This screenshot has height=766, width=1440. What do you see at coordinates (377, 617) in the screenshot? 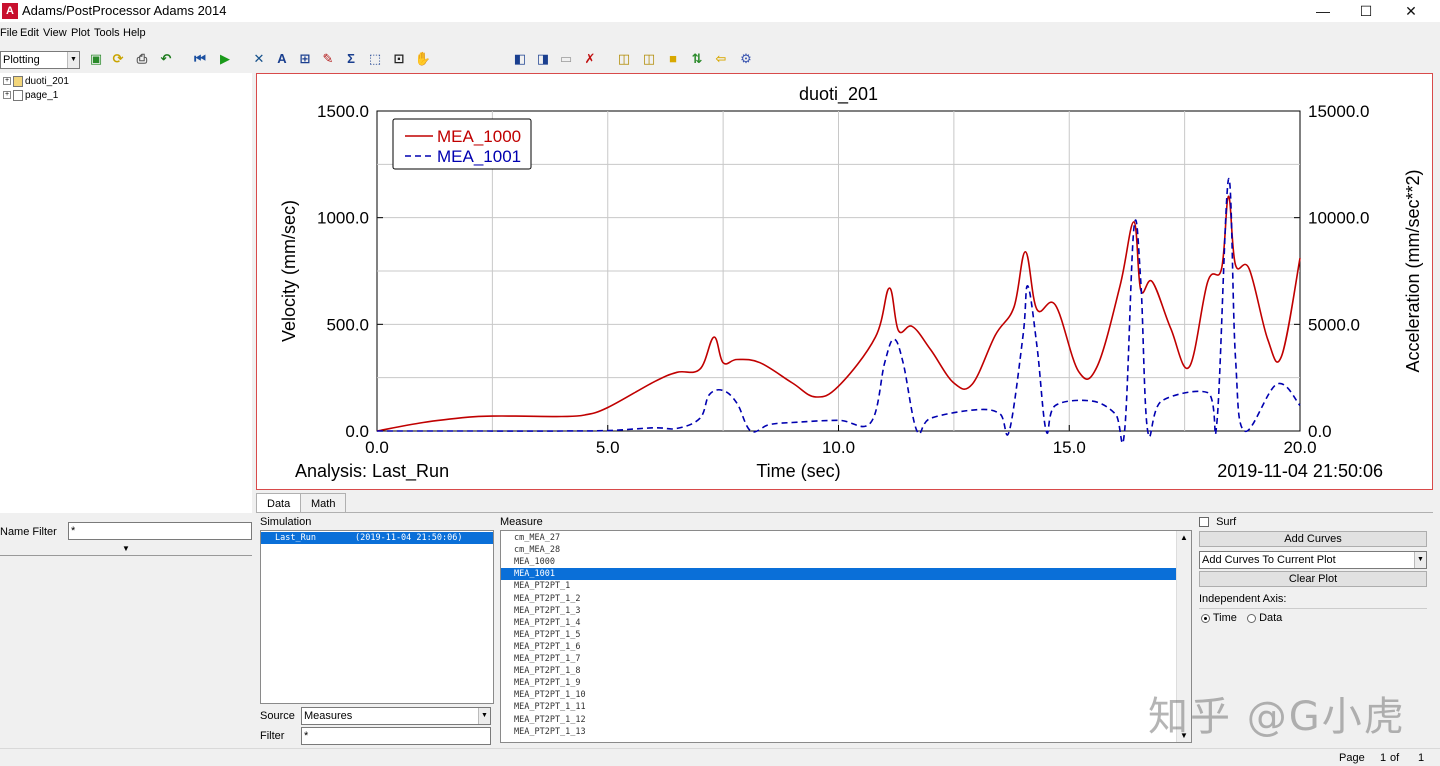
I see `simulation-list: Last_Run (2019-11-04 21:50:06)` at bounding box center [377, 617].